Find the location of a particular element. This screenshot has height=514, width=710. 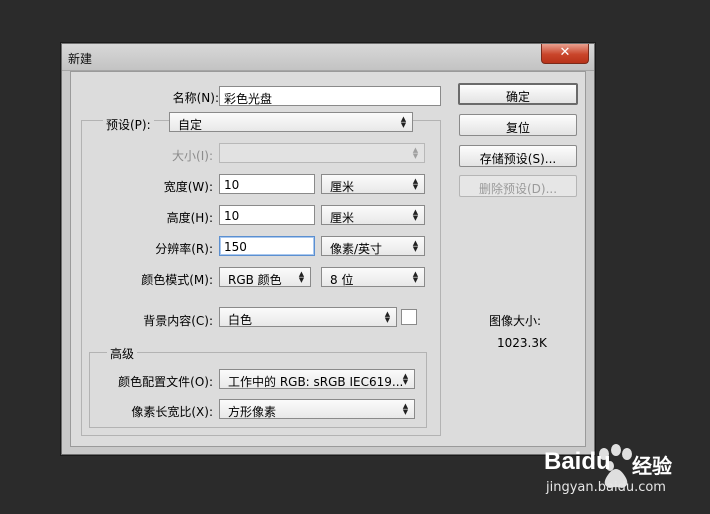

preset-label: 预设(P): is located at coordinates (128, 124).